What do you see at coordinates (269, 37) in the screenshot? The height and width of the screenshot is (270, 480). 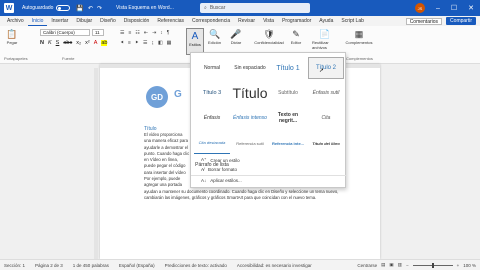 I see `sensitivity-button: 🛡 Confidencialidad` at bounding box center [269, 37].